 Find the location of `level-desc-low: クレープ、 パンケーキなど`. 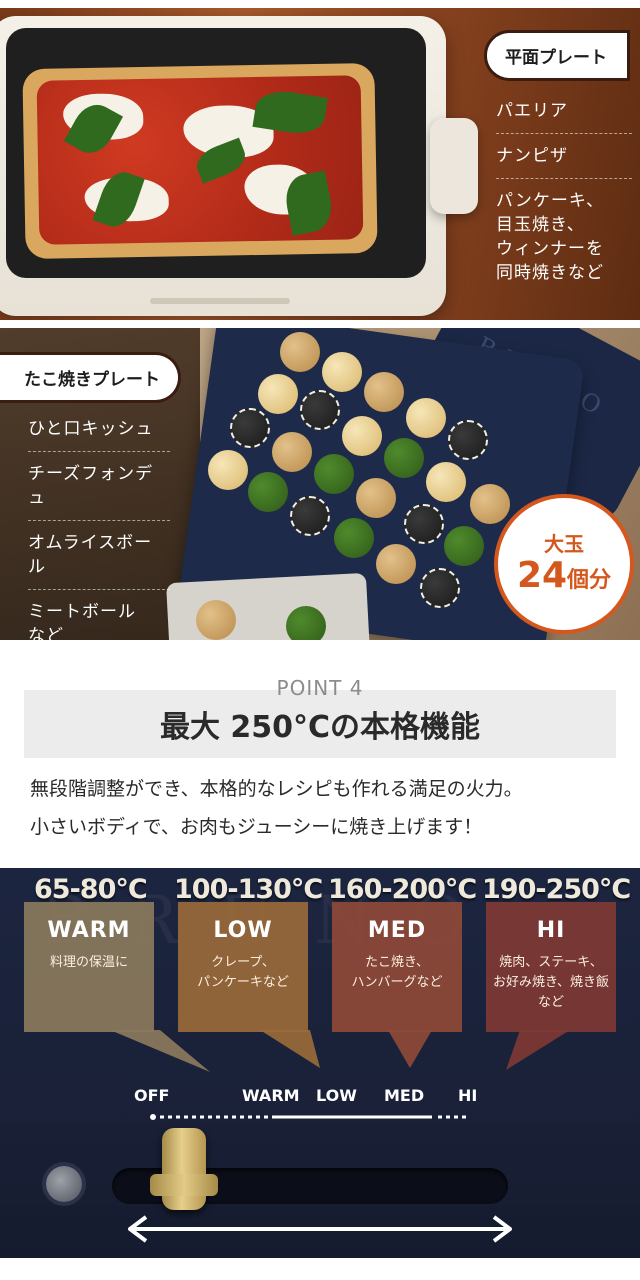

level-desc-low: クレープ、 パンケーキなど is located at coordinates (243, 972).